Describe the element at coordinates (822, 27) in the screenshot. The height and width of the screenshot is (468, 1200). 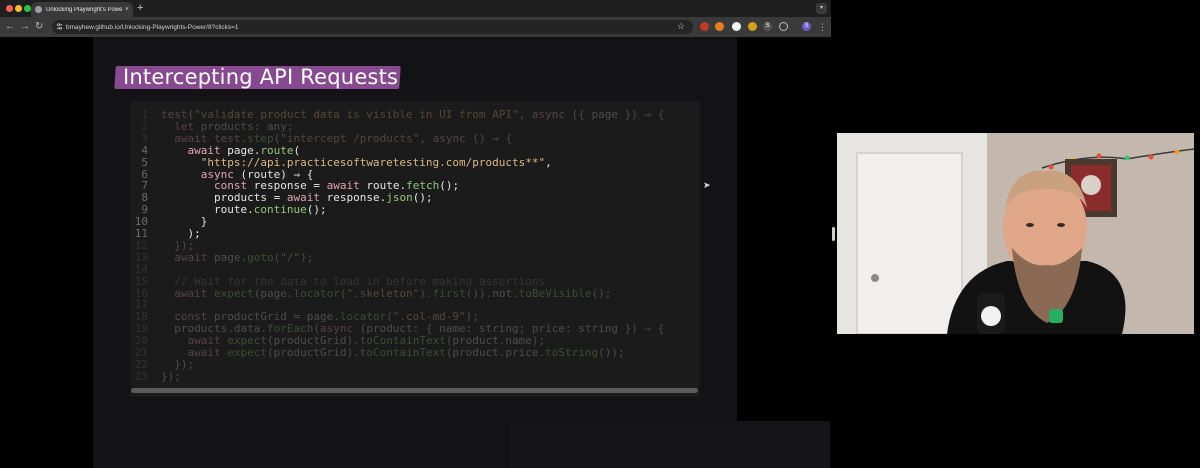
I see `menu-icon: ⋮` at that location.